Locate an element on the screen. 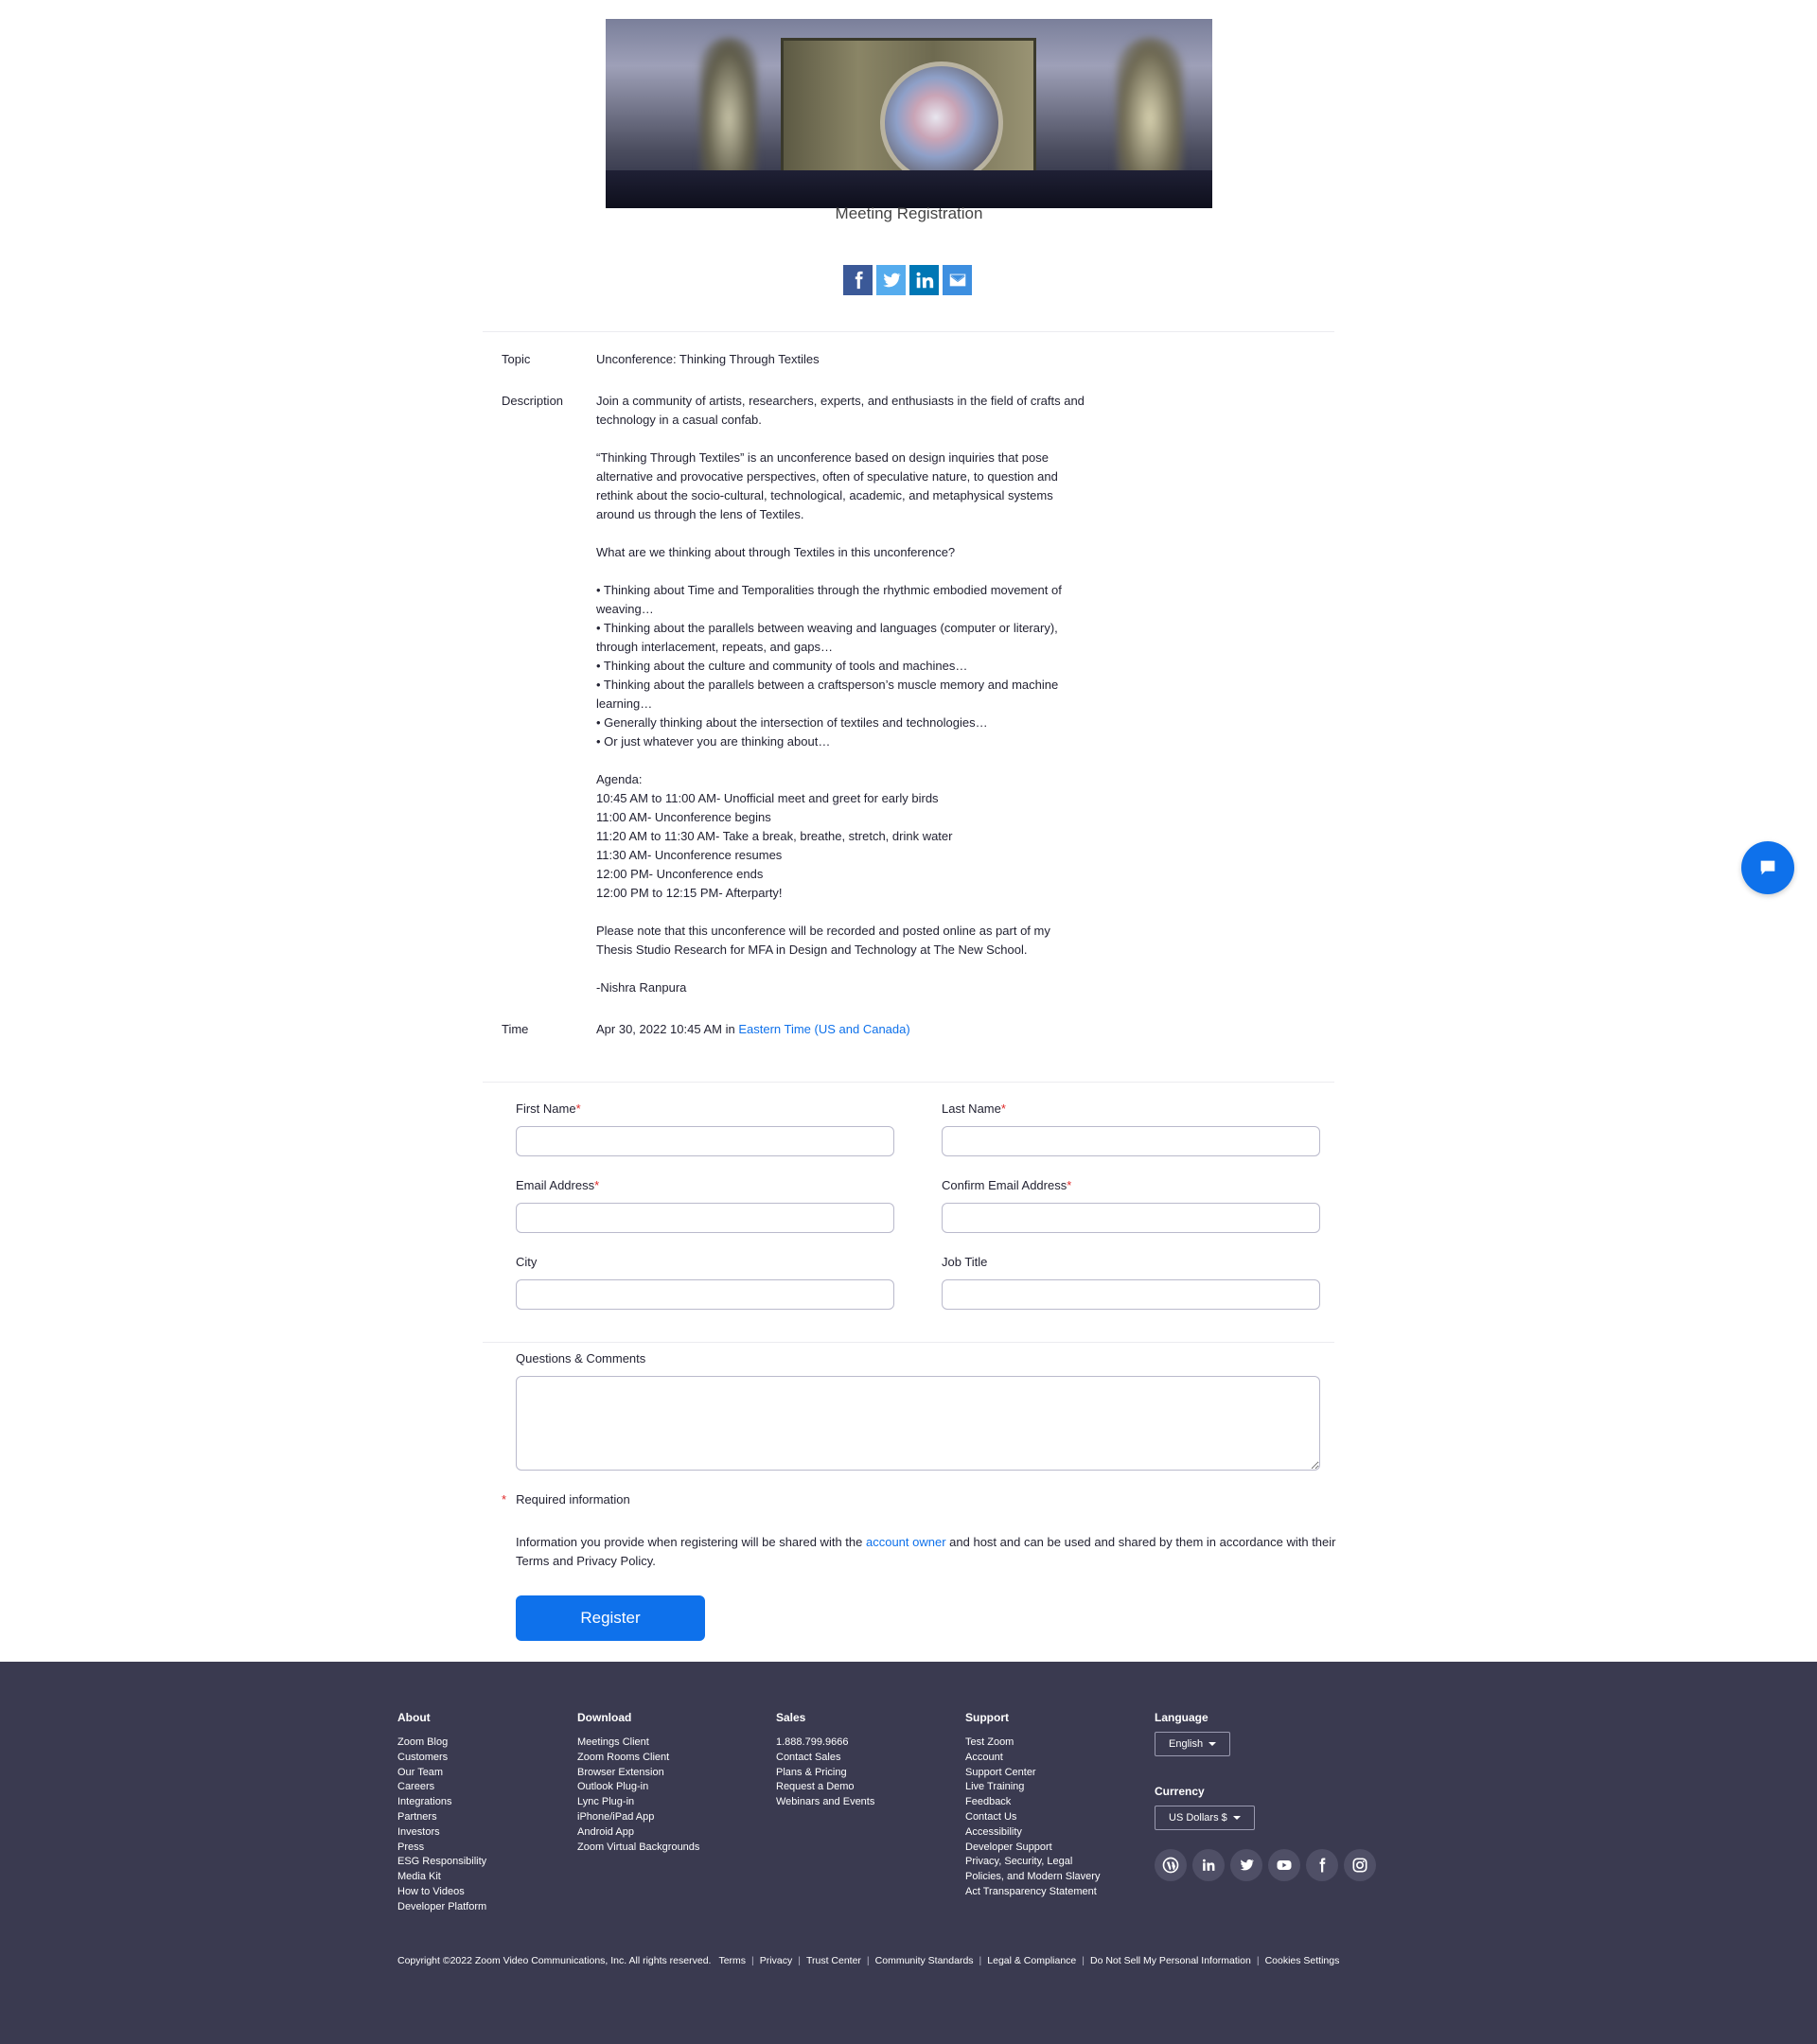 The width and height of the screenshot is (1817, 2044). confirm-email-label: Confirm Email Address is located at coordinates (1005, 1185).